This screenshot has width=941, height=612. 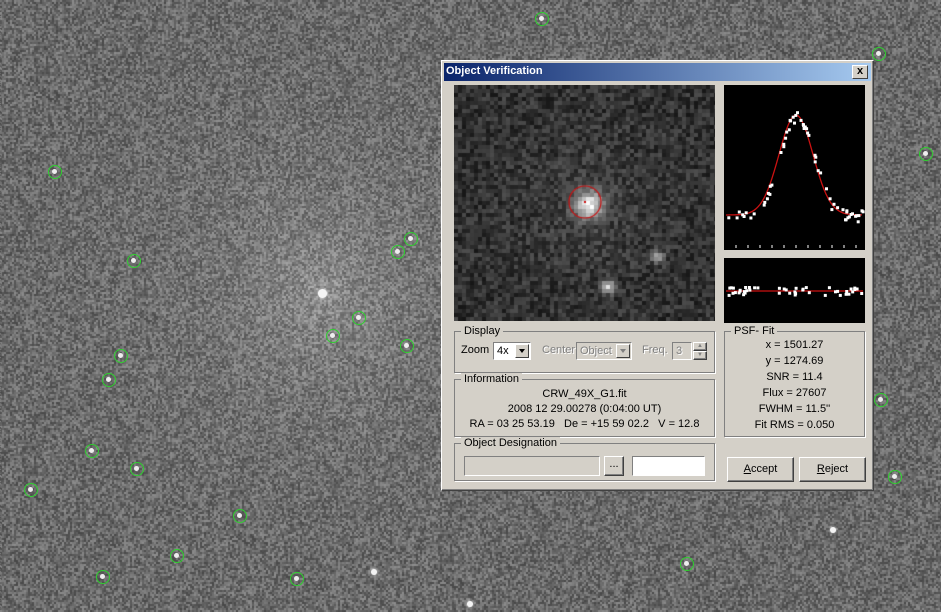 I want to click on designation-name-field, so click(x=668, y=466).